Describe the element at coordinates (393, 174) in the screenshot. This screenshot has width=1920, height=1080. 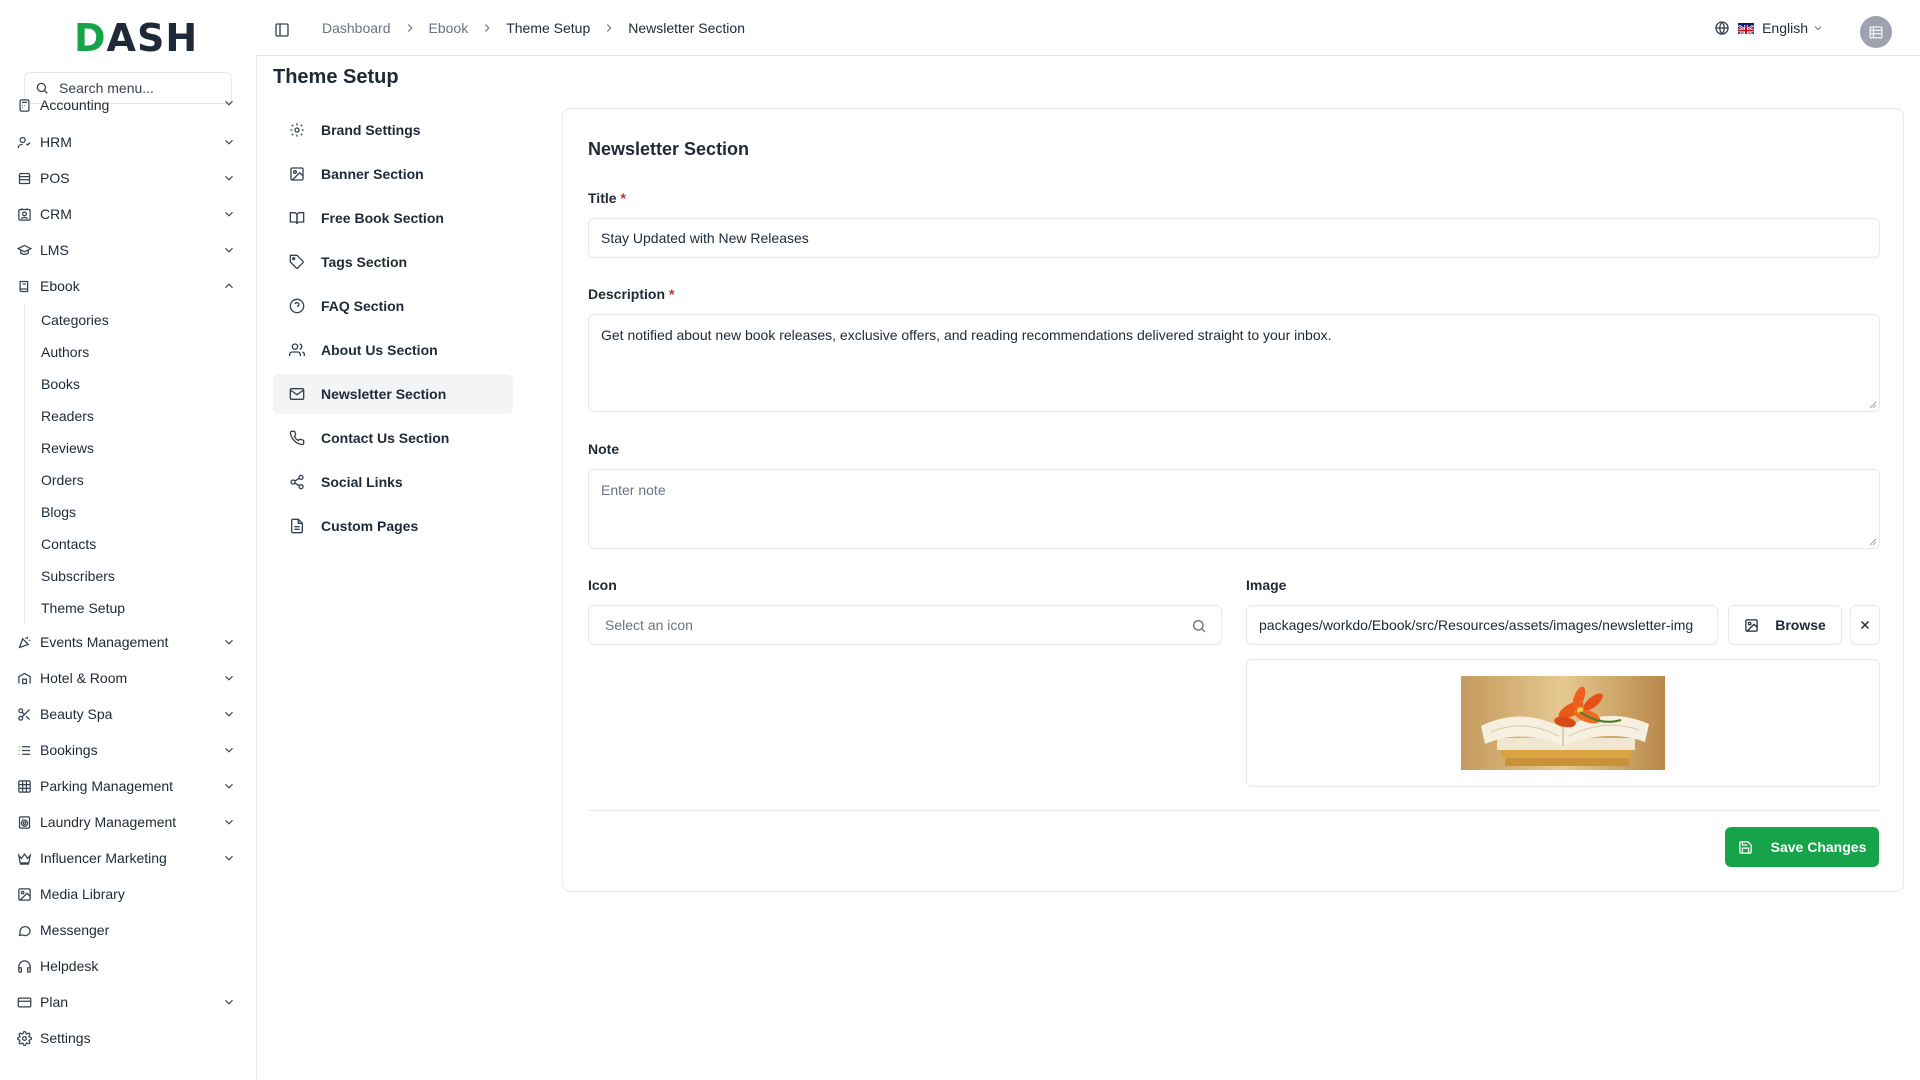
I see `setup-item-banner-section: Banner Section` at that location.